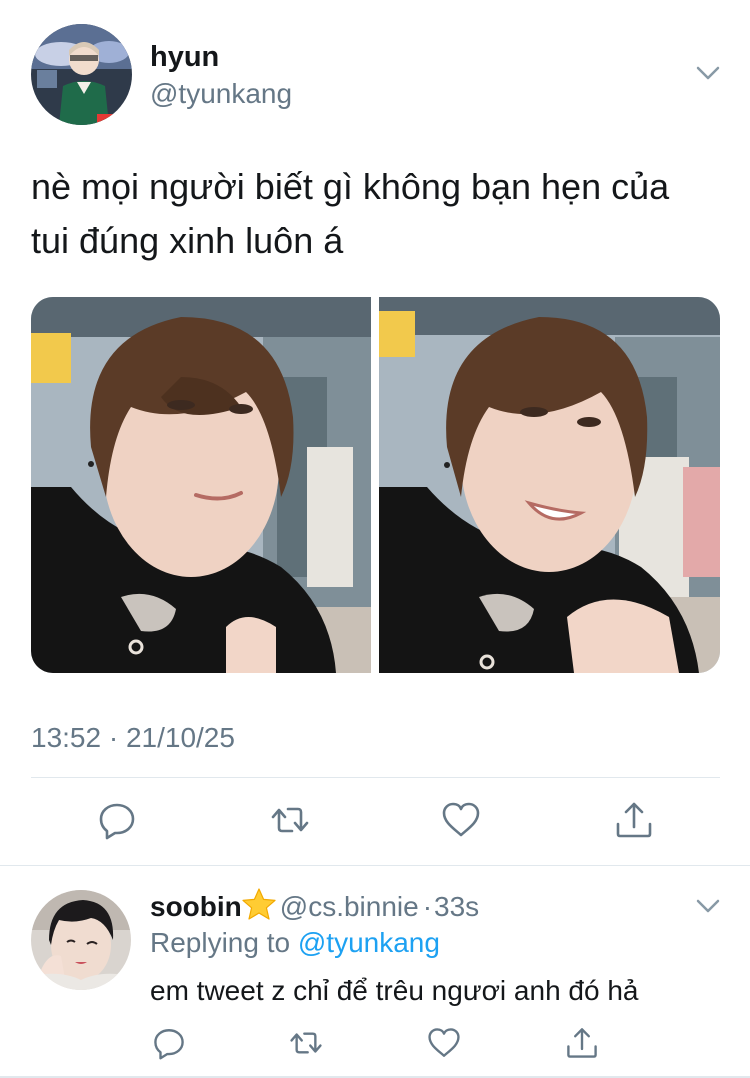 Image resolution: width=750 pixels, height=1078 pixels. I want to click on replying-to-link: @tyunkang, so click(369, 942).